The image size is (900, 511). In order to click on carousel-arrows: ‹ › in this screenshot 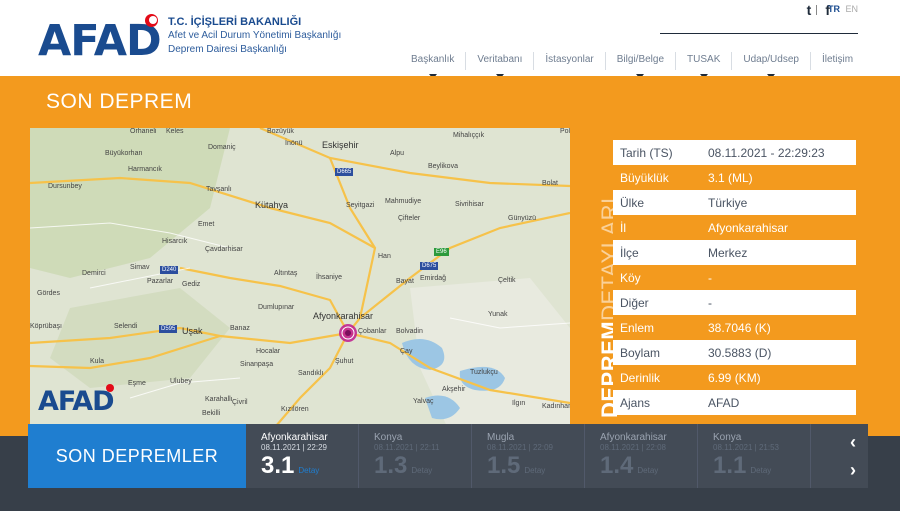, I will do `click(853, 456)`.